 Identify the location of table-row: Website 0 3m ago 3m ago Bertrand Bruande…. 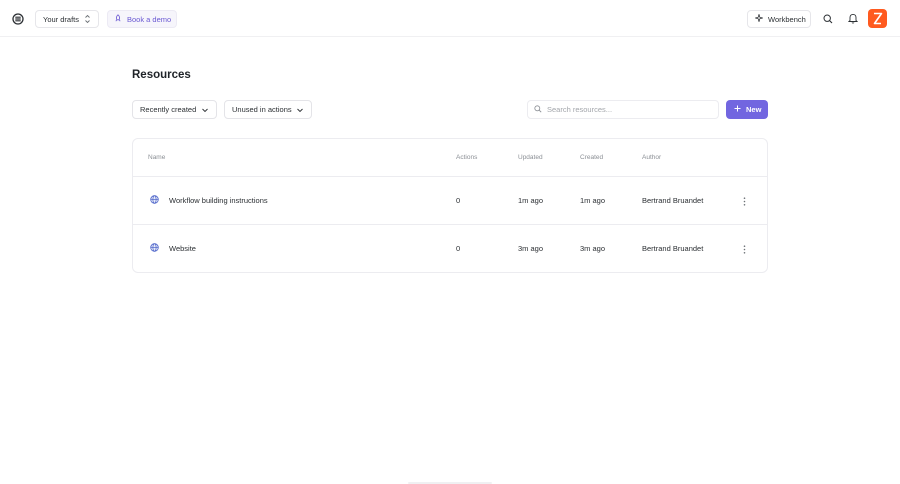
(450, 249).